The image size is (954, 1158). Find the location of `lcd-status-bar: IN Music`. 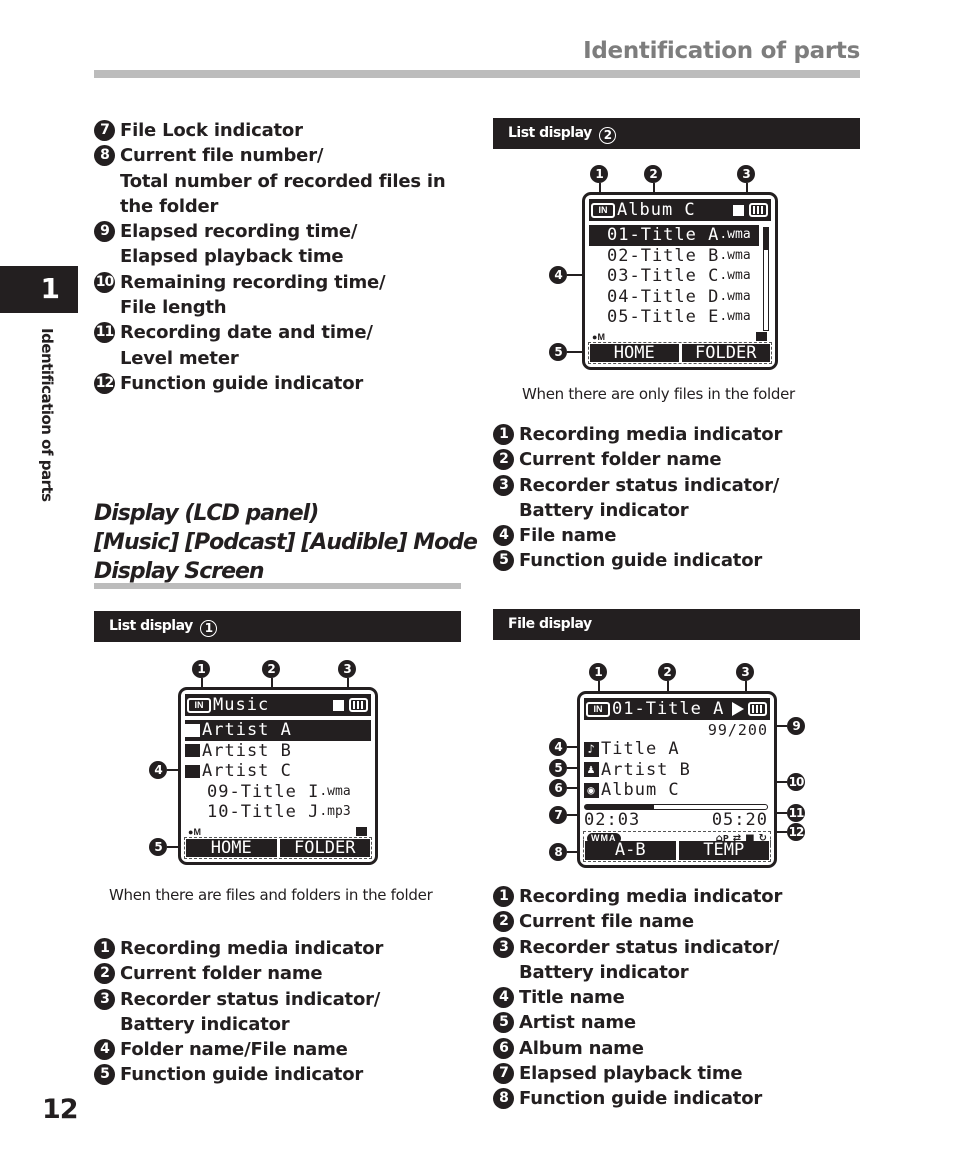

lcd-status-bar: IN Music is located at coordinates (278, 705).